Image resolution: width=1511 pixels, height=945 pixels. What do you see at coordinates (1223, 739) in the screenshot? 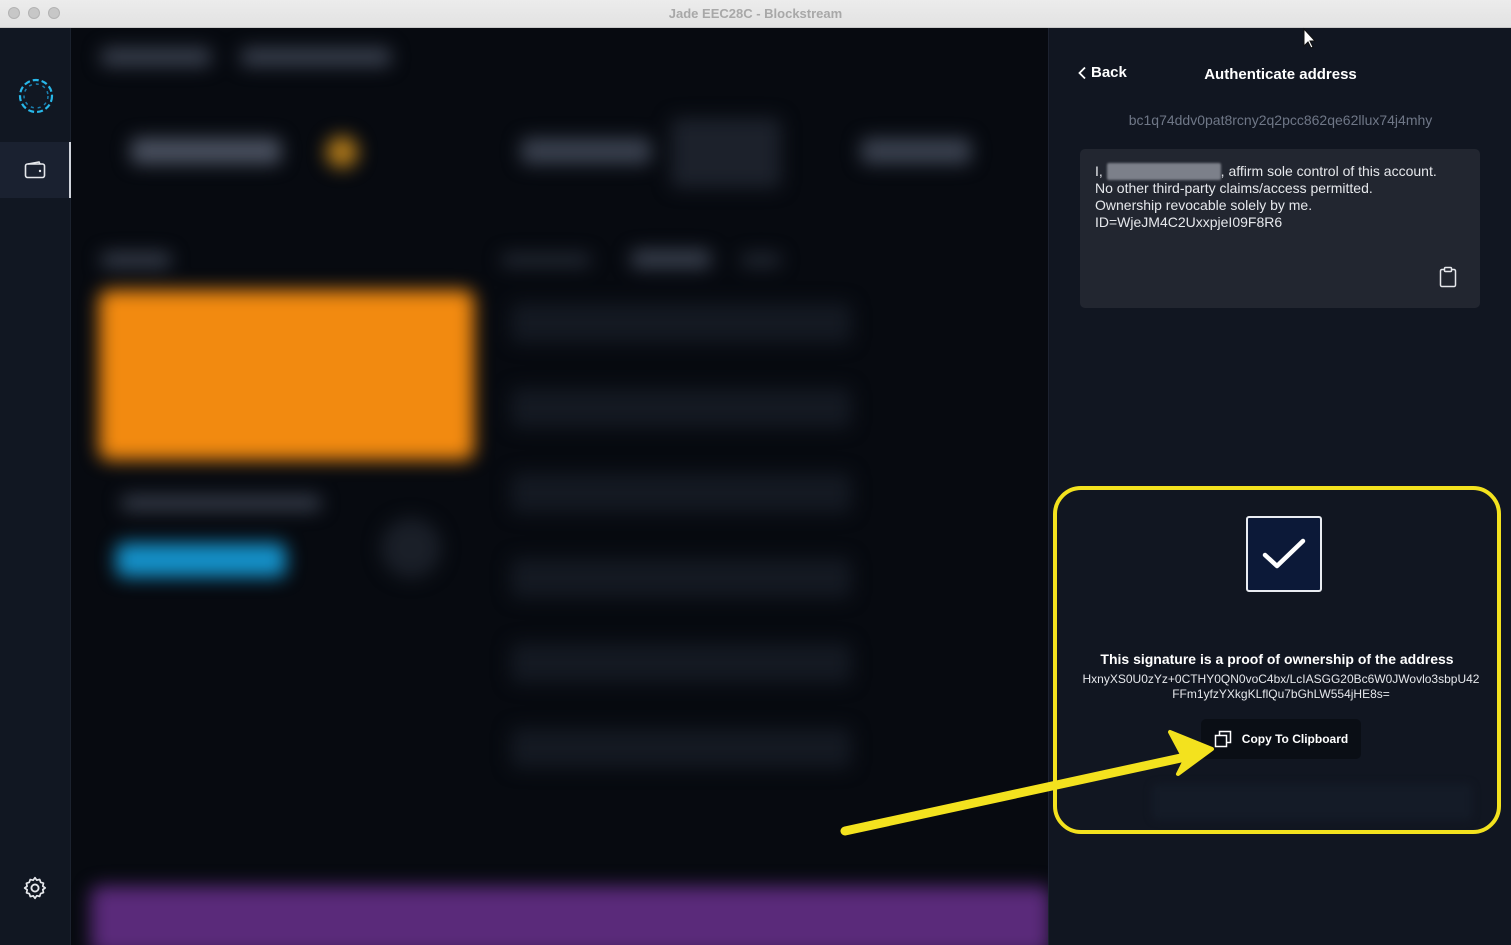
I see `copy-icon` at bounding box center [1223, 739].